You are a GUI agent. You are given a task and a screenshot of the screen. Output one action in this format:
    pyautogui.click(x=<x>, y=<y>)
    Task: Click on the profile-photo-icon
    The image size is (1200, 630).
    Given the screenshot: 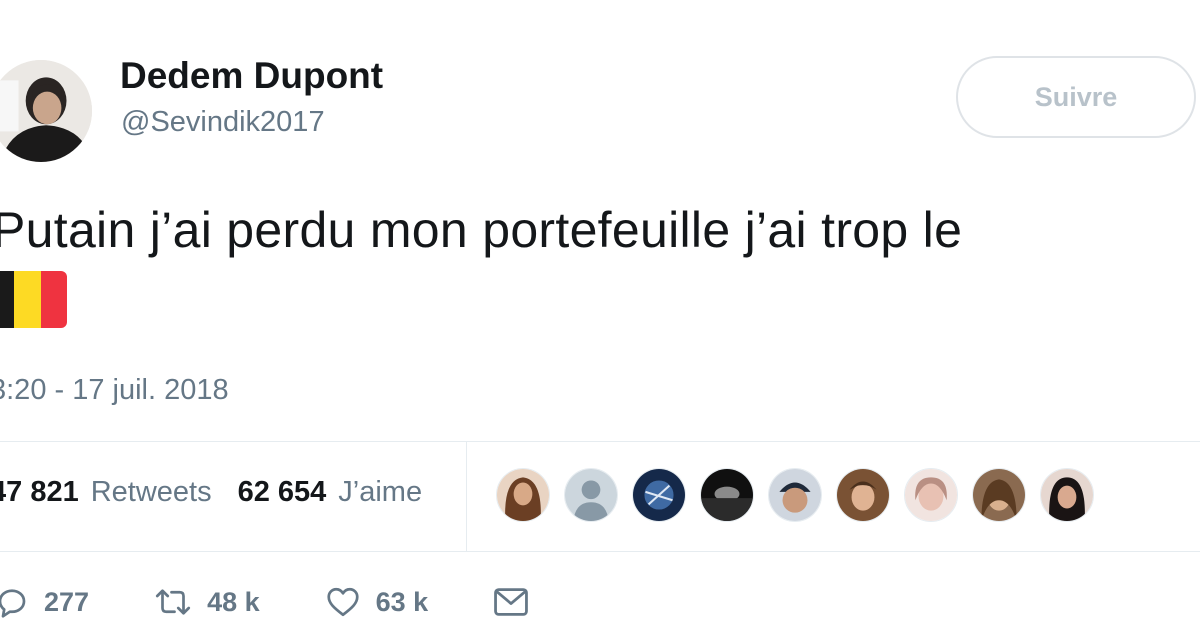 What is the action you would take?
    pyautogui.click(x=46, y=111)
    